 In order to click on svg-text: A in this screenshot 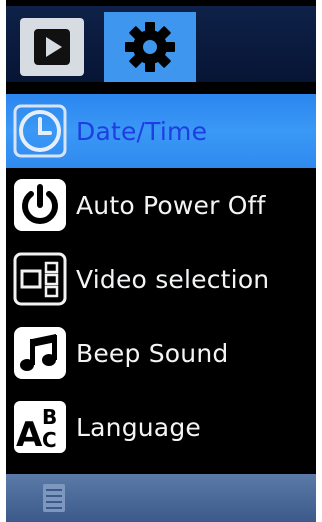, I will do `click(29, 435)`.